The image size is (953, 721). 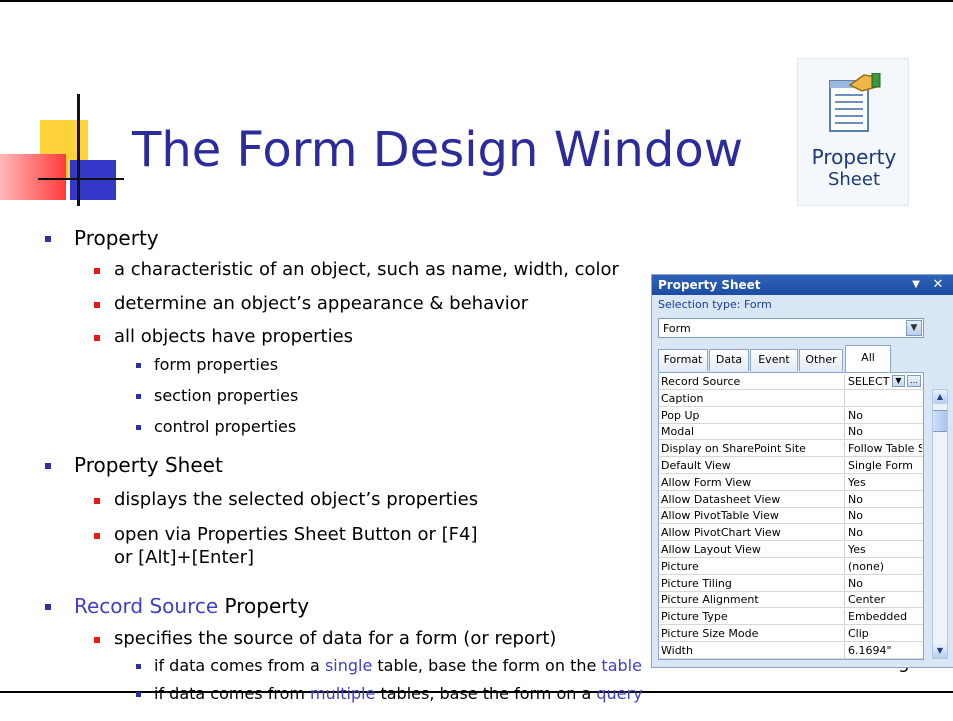 I want to click on property-row: Pop Up No, so click(x=791, y=415).